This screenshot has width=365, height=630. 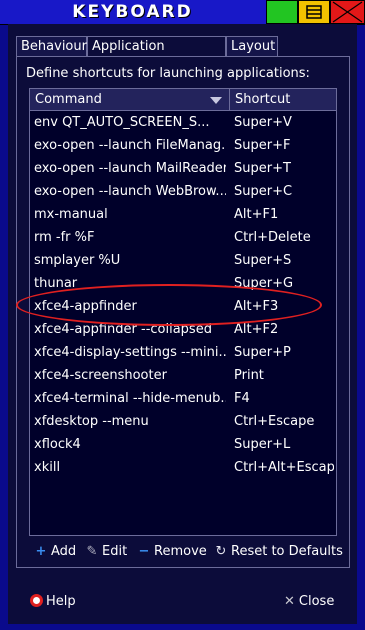 I want to click on tab-behaviour: Behaviour, so click(x=51, y=46).